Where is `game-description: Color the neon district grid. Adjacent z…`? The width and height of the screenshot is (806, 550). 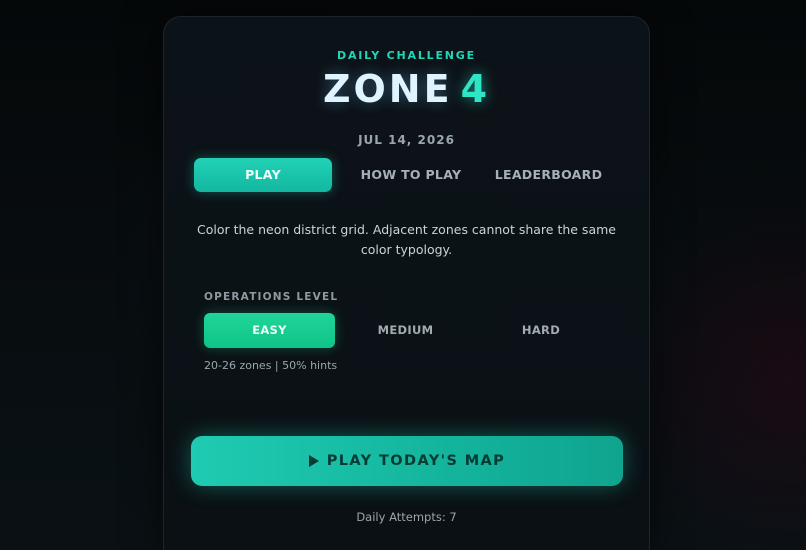 game-description: Color the neon district grid. Adjacent z… is located at coordinates (406, 239).